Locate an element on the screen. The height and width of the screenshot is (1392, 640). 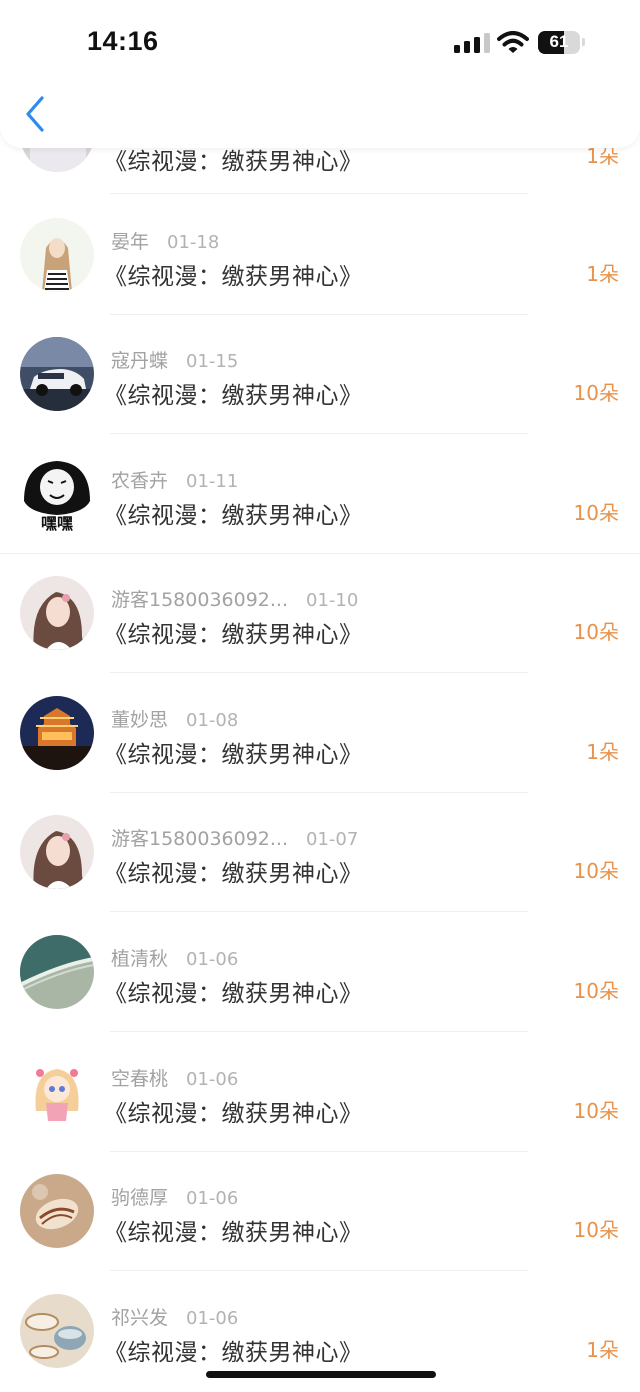
list-item: 空春桃 01-06 《综视漫：缴获男神心》 10朵 is located at coordinates (320, 1093).